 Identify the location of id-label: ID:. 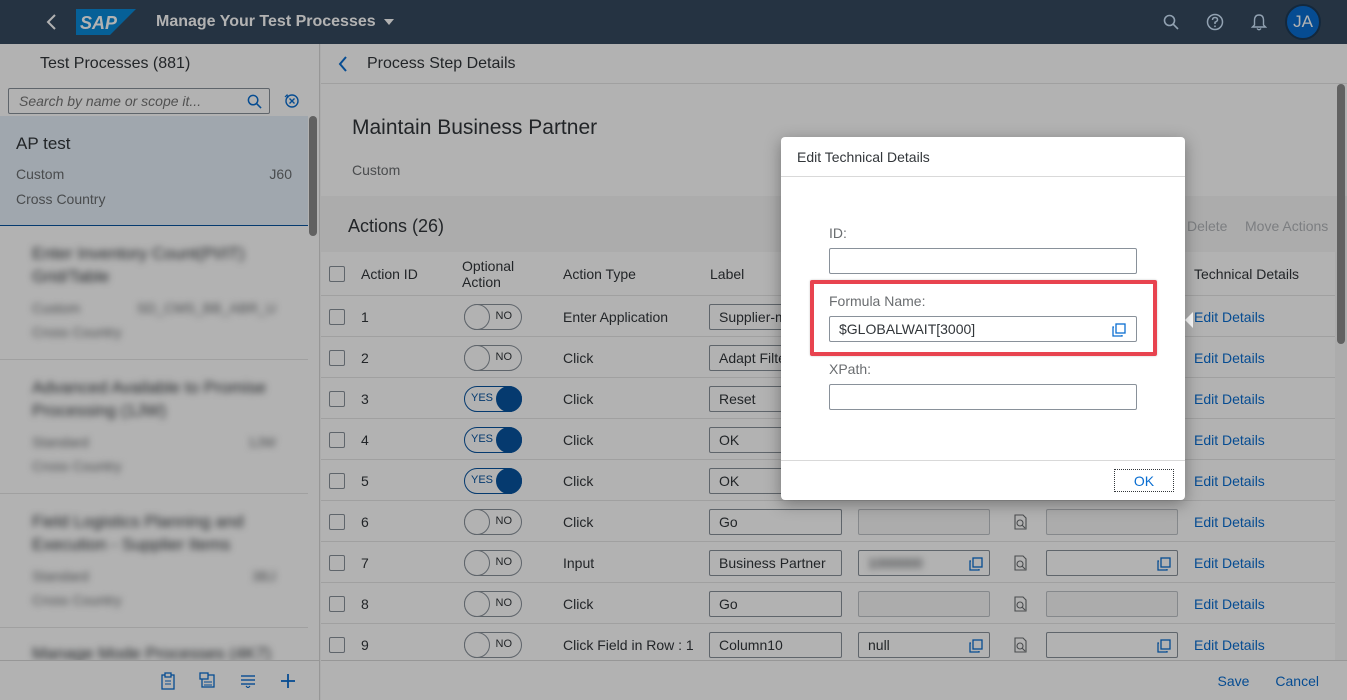
(838, 233).